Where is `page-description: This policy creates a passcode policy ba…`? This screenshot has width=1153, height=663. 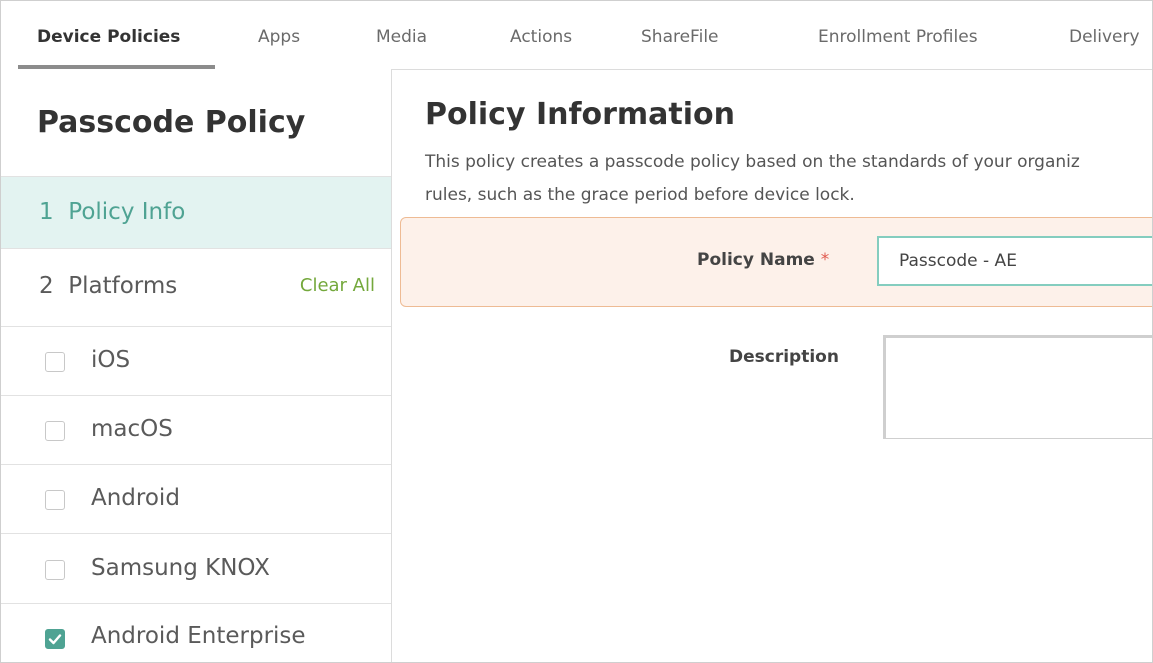 page-description: This policy creates a passcode policy ba… is located at coordinates (788, 179).